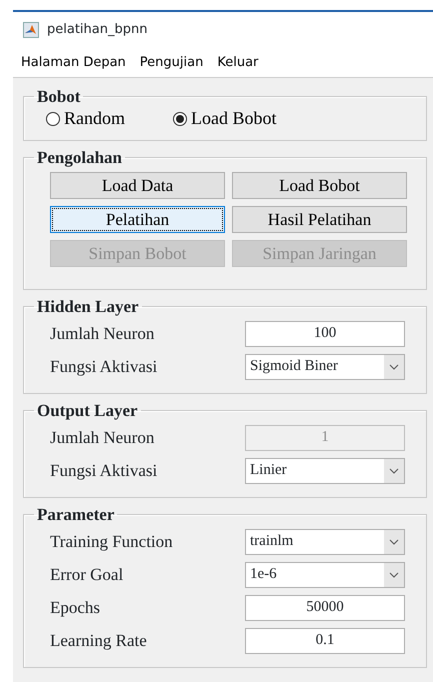 The width and height of the screenshot is (433, 682). What do you see at coordinates (325, 607) in the screenshot?
I see `input-field: 50000` at bounding box center [325, 607].